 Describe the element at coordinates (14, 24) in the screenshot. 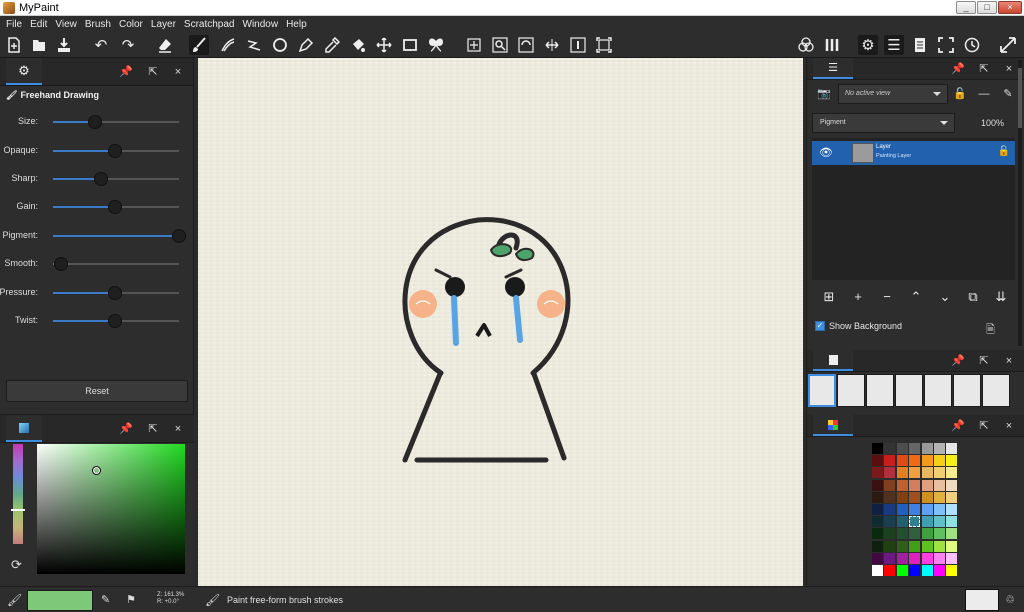

I see `menu-file: File` at that location.